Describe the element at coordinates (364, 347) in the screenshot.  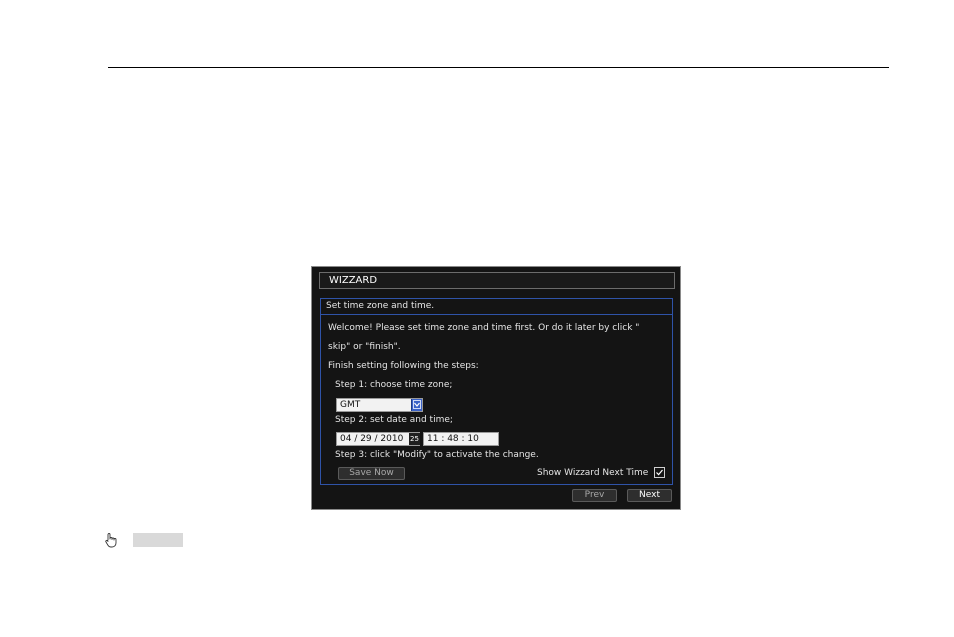
I see `welcome-text-line2: skip" or "finish".` at that location.